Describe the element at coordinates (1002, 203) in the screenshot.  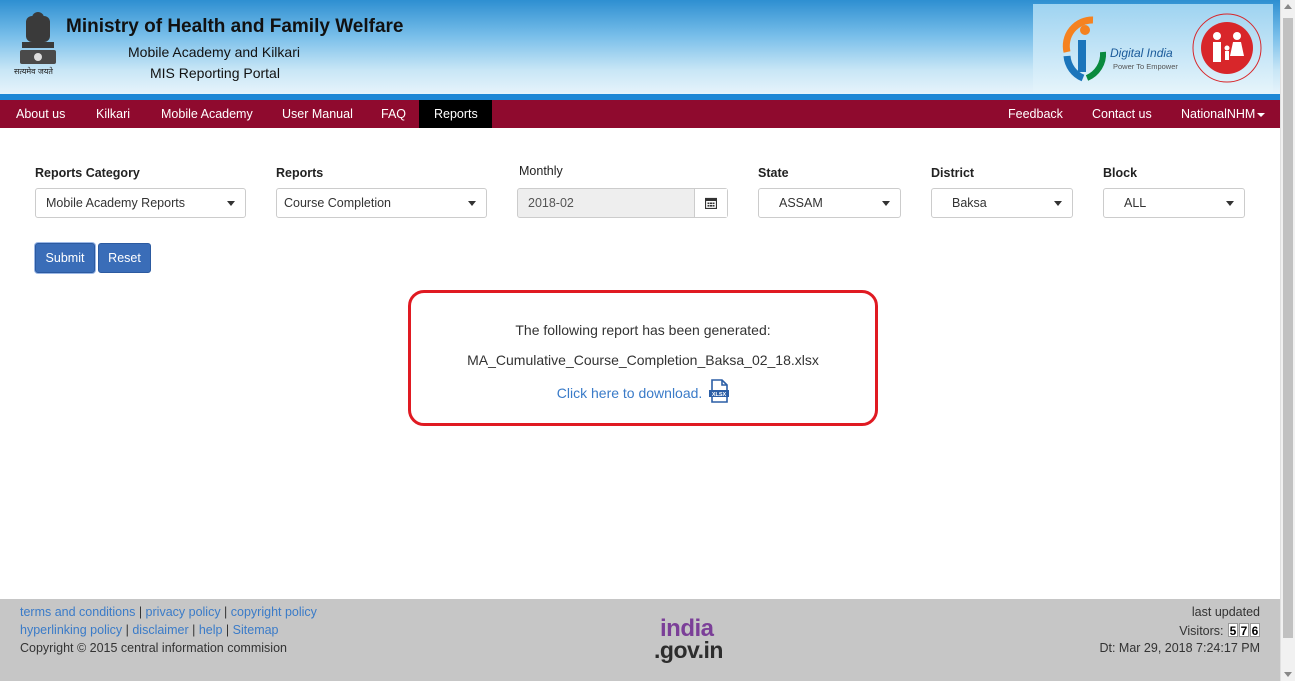
I see `district-select: Baksa` at that location.